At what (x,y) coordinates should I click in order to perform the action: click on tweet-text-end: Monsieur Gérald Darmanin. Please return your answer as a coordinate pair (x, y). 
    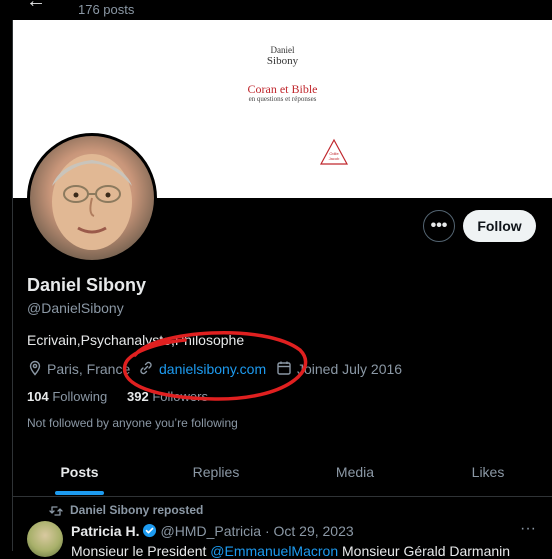
    Looking at the image, I should click on (424, 551).